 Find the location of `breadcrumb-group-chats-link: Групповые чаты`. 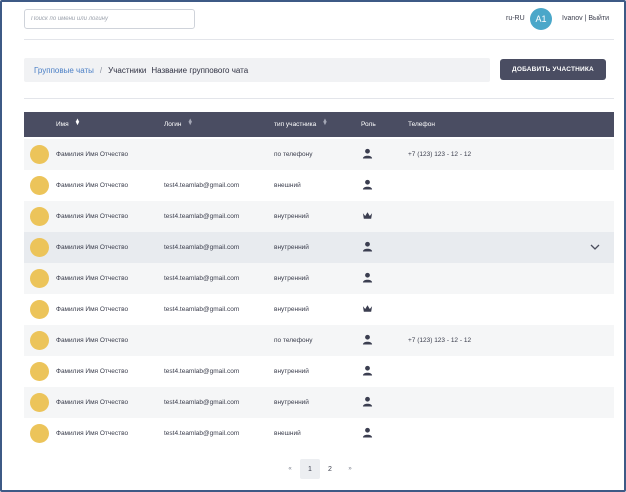

breadcrumb-group-chats-link: Групповые чаты is located at coordinates (64, 70).